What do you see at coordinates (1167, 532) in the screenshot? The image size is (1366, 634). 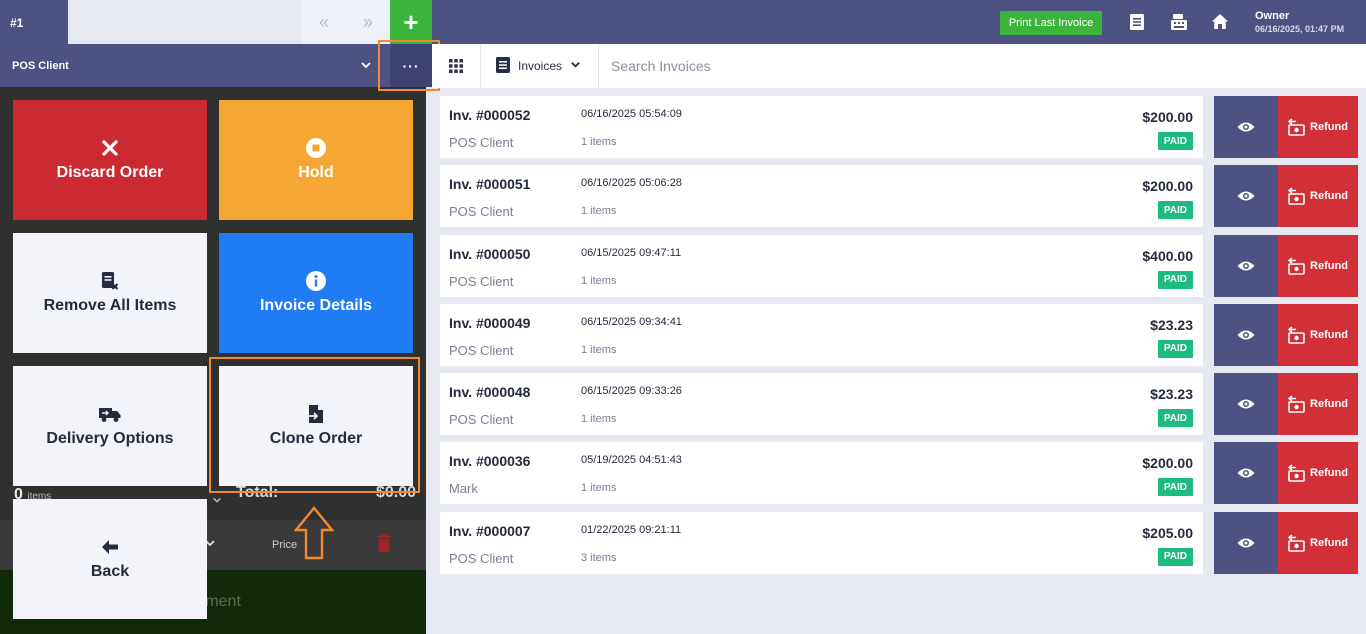 I see `invoice-amount: $205.00` at bounding box center [1167, 532].